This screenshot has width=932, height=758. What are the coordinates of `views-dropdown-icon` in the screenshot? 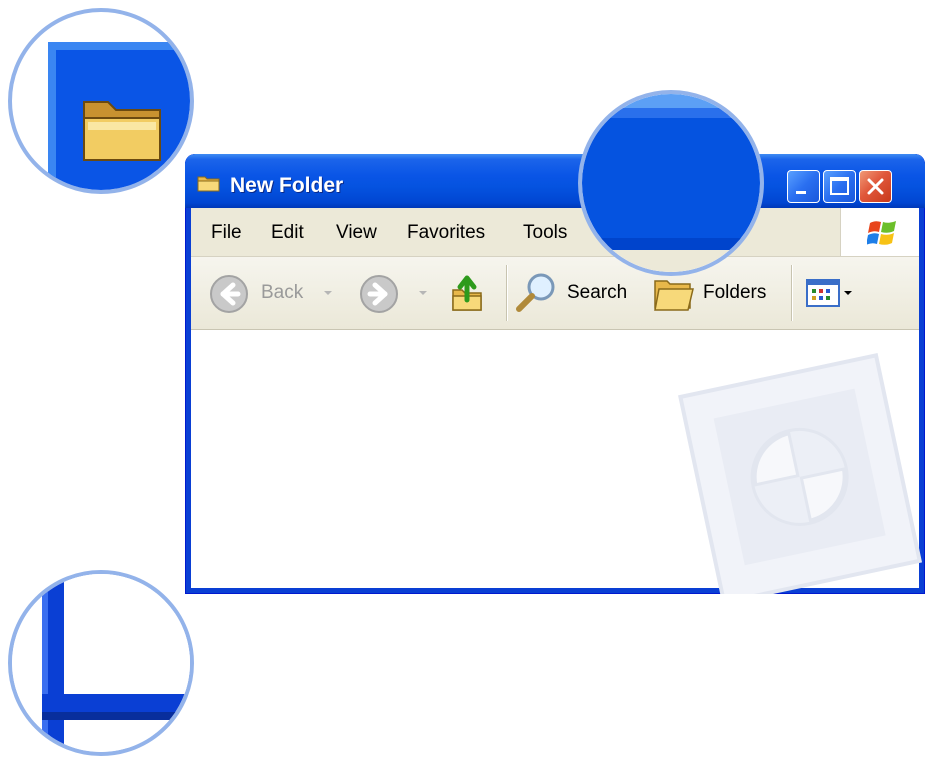 It's located at (848, 293).